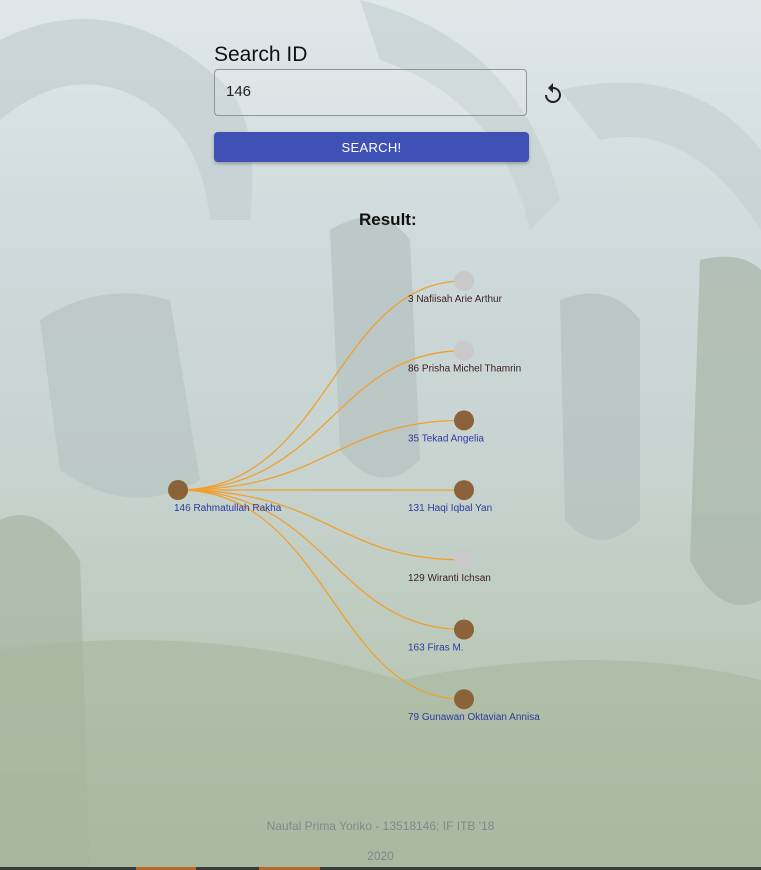 The width and height of the screenshot is (761, 870). Describe the element at coordinates (474, 717) in the screenshot. I see `friend-6-label: 79 Gunawan Oktavian Annisa` at that location.